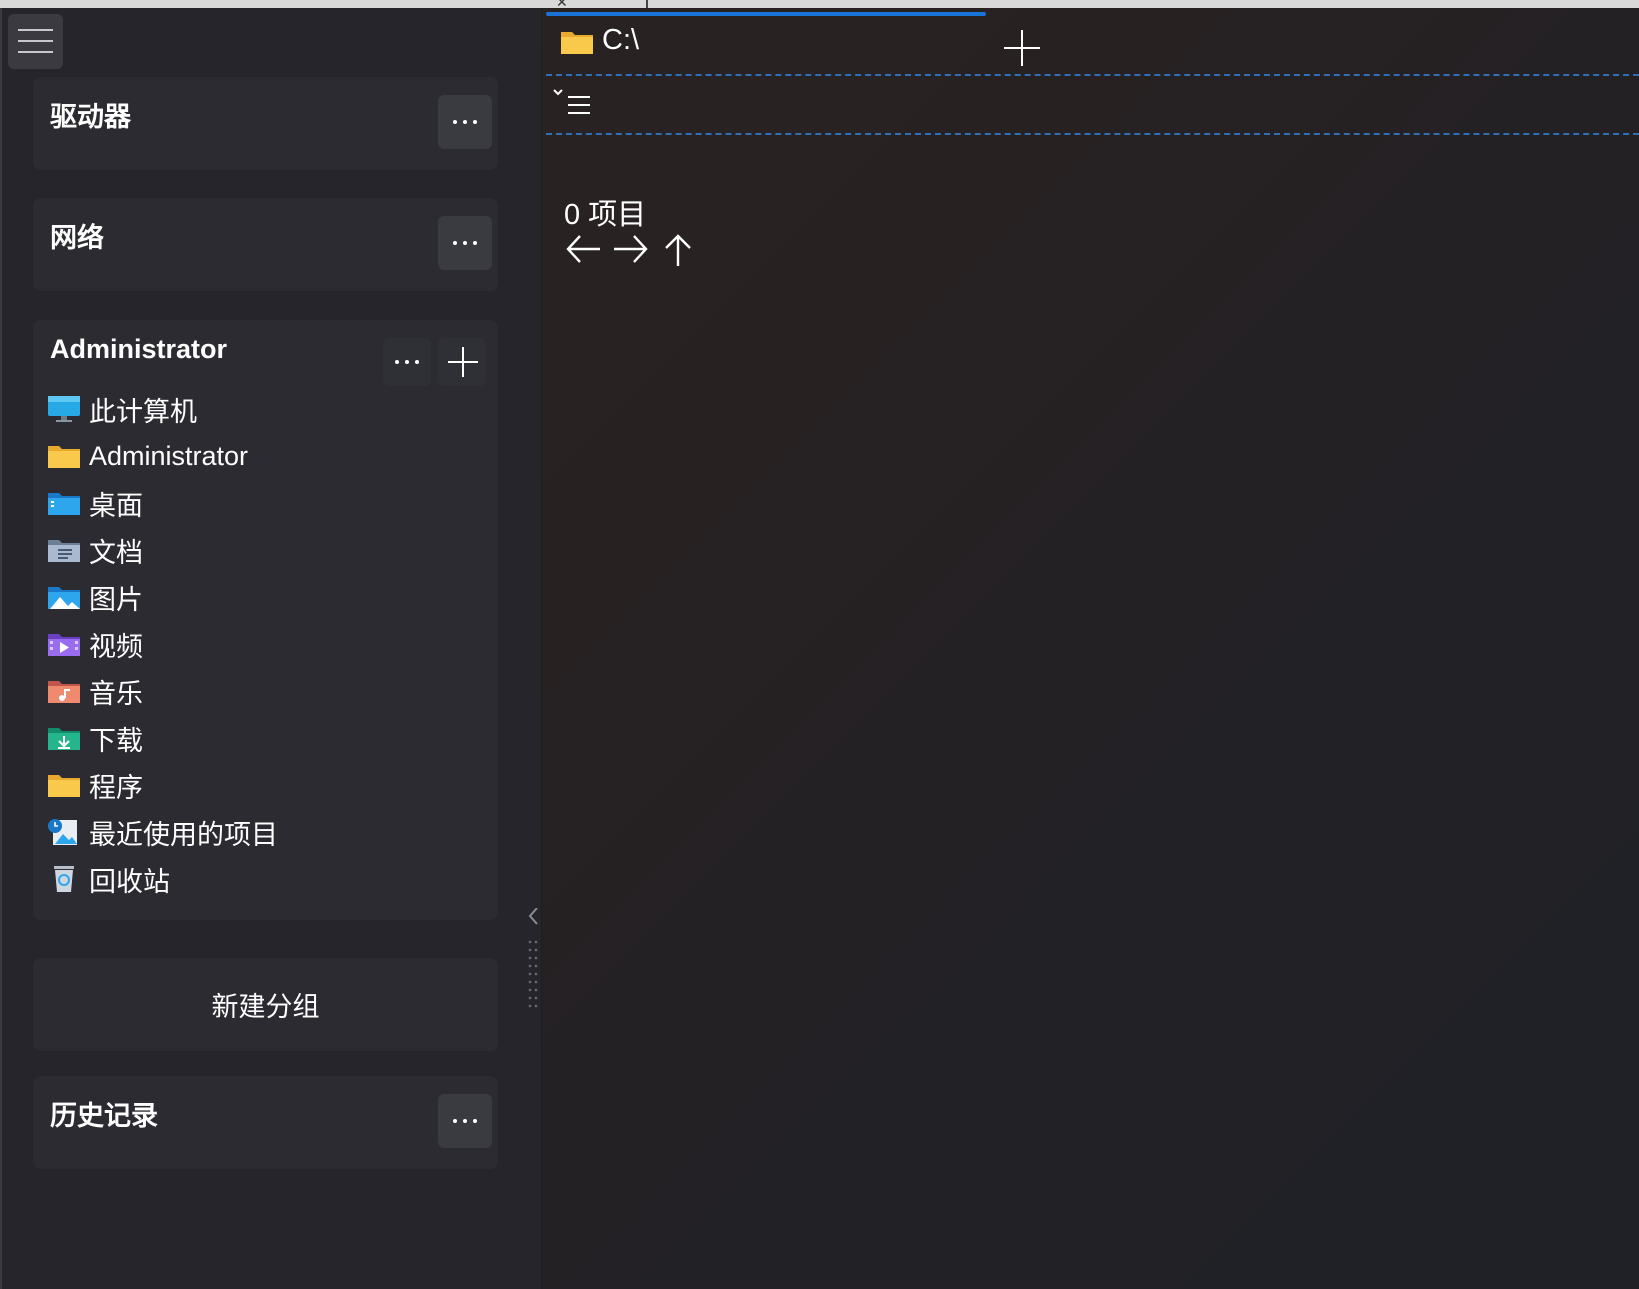 The image size is (1639, 1289). I want to click on arrow-left-icon, so click(583, 249).